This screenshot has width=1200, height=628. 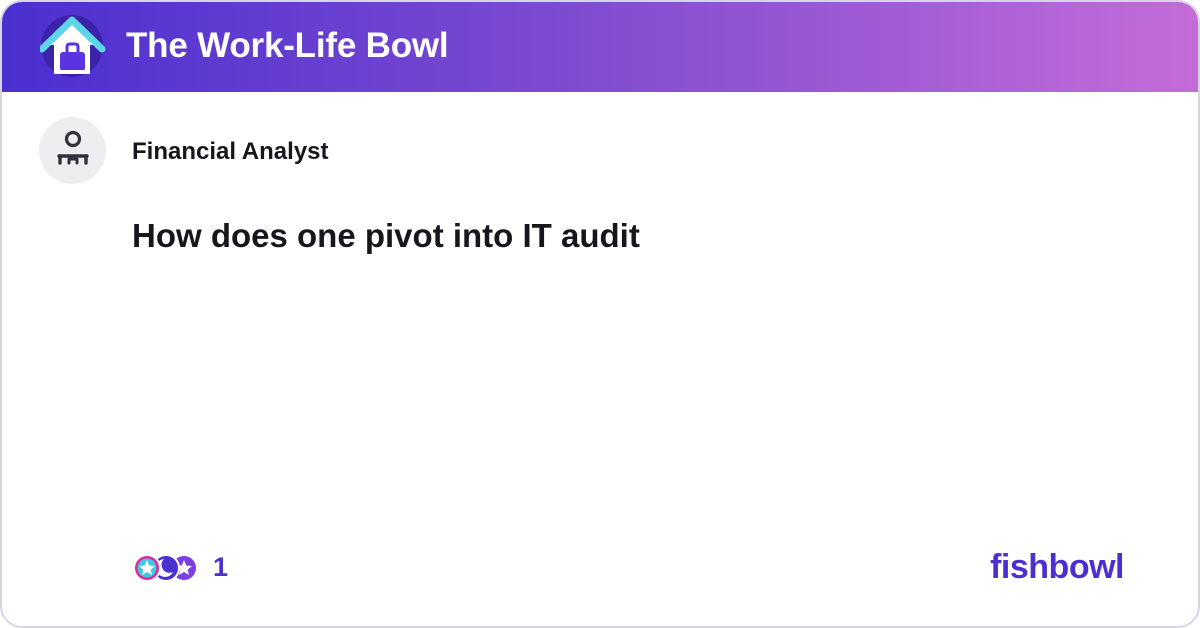 I want to click on avatar, so click(x=72, y=150).